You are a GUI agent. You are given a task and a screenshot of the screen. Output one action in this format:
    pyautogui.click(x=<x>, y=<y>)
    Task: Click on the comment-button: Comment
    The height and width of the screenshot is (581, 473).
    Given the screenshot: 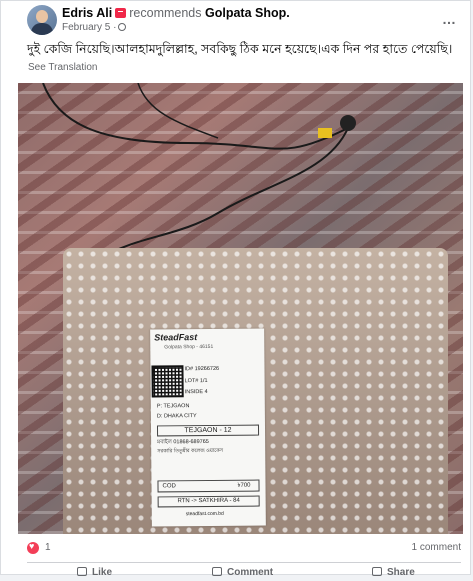 What is the action you would take?
    pyautogui.click(x=242, y=572)
    